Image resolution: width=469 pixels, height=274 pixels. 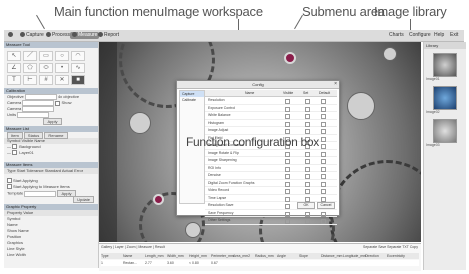 I want to click on tab-zoom: Zoom, so click(x=131, y=247).